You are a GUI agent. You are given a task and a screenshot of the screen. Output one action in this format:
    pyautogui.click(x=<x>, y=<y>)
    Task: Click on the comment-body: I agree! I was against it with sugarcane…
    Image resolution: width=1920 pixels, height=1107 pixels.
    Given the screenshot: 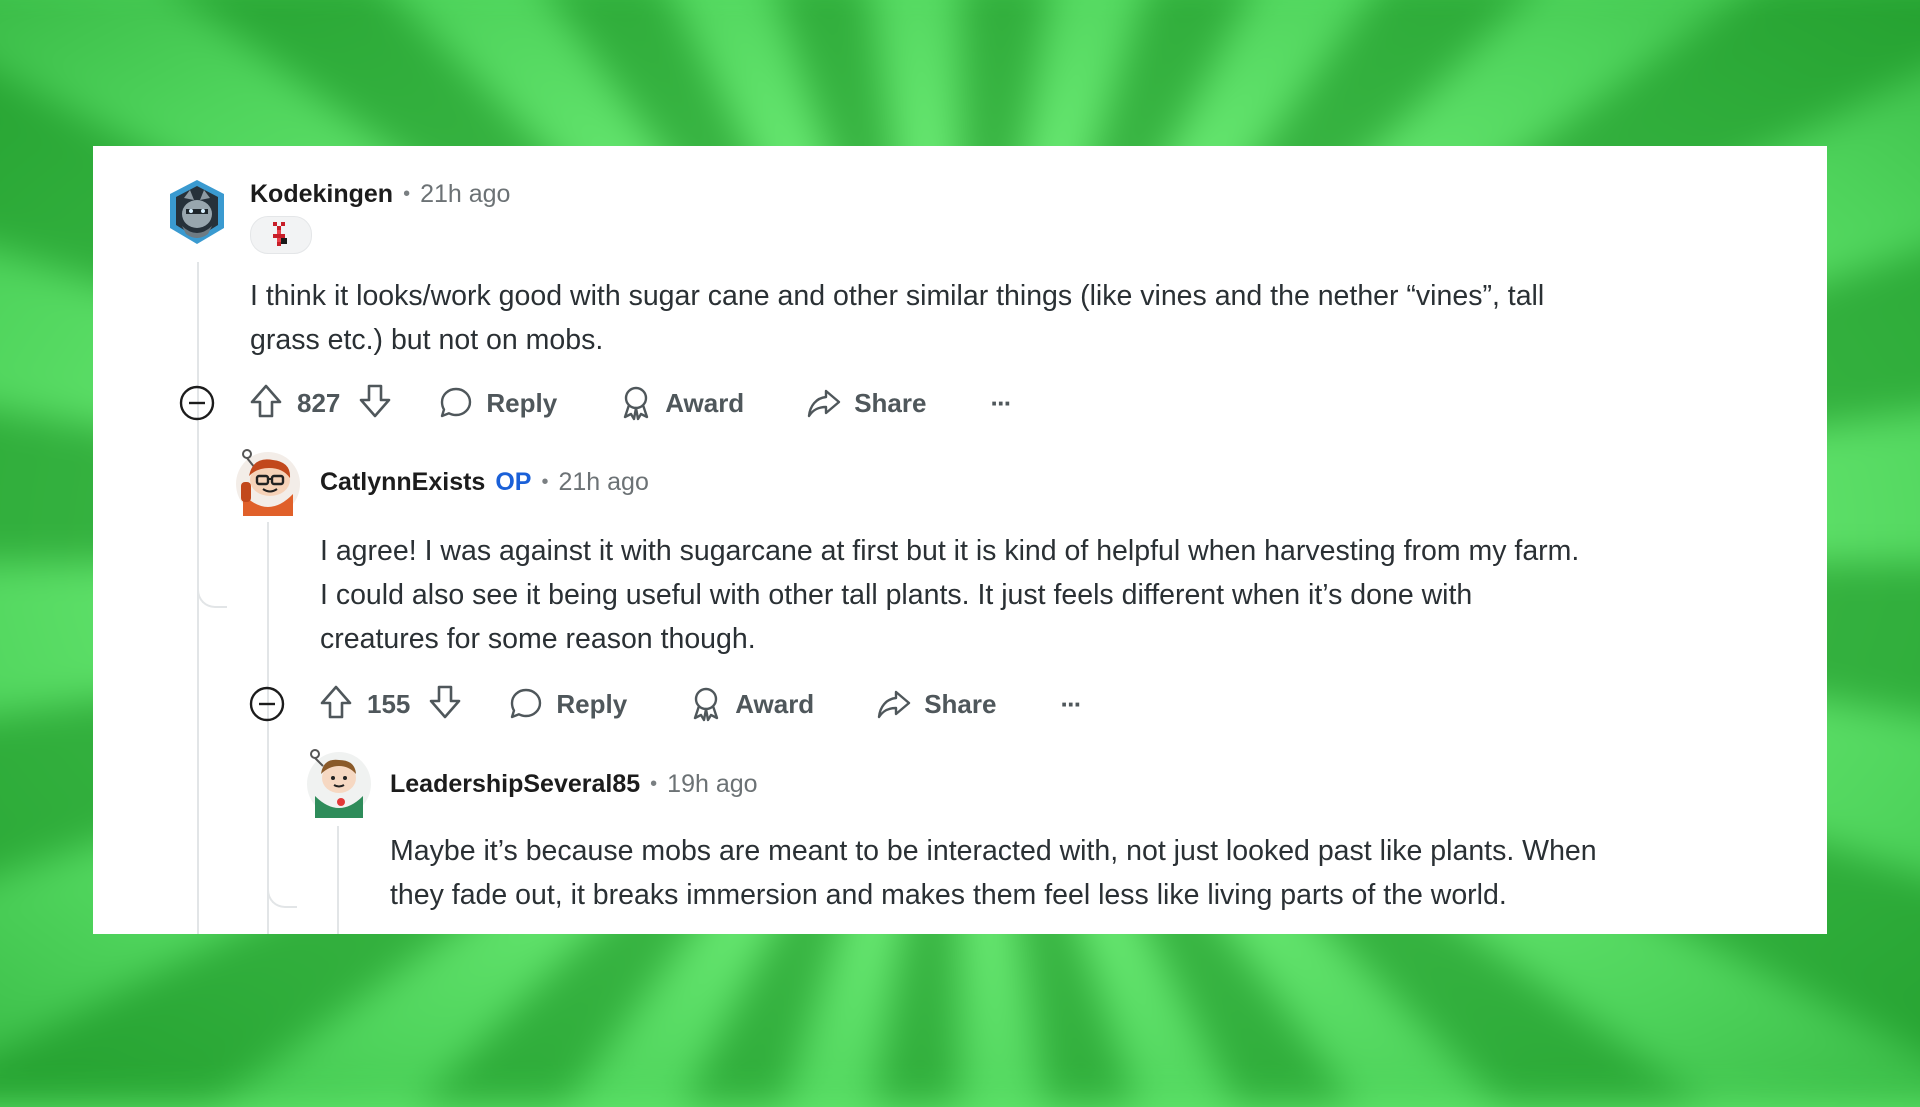 What is the action you would take?
    pyautogui.click(x=949, y=595)
    